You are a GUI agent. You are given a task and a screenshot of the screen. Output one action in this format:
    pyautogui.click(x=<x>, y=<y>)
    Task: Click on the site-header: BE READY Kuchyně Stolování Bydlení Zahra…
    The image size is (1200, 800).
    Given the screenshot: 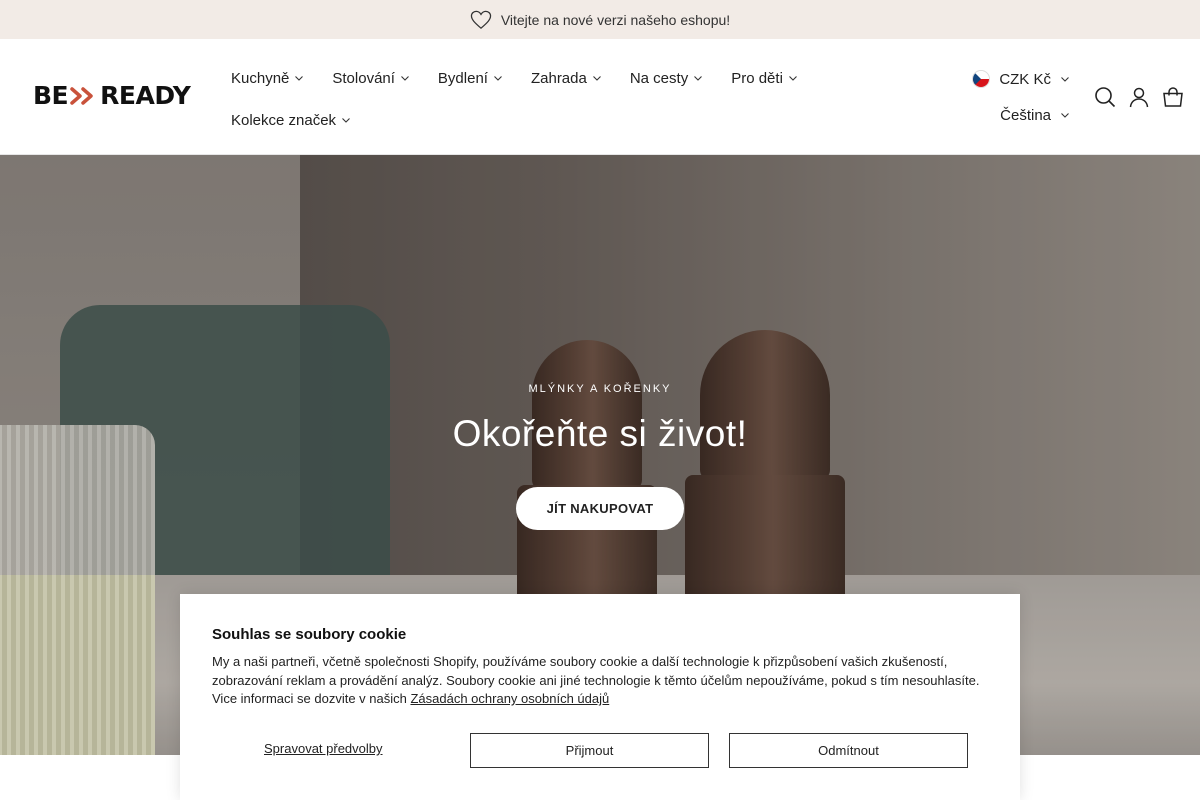 What is the action you would take?
    pyautogui.click(x=600, y=97)
    